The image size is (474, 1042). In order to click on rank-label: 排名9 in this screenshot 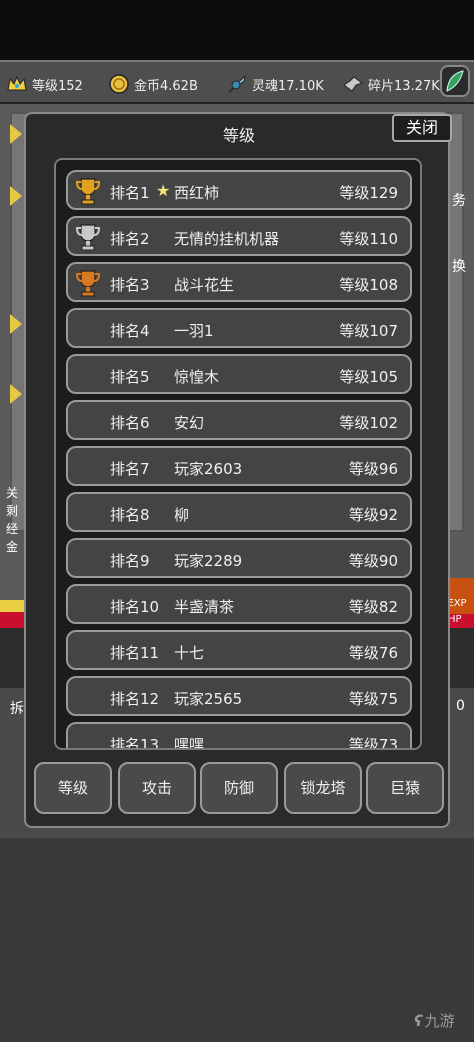, I will do `click(130, 561)`.